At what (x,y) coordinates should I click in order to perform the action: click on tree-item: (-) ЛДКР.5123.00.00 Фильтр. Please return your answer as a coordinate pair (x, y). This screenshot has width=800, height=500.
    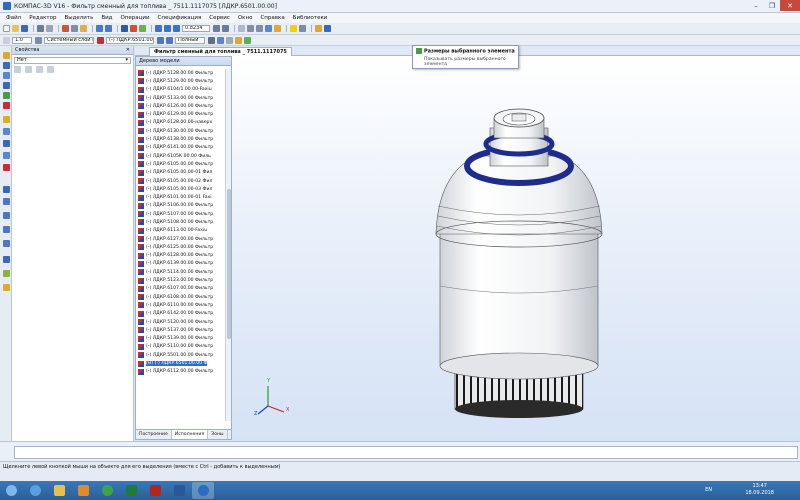
    Looking at the image, I should click on (180, 280).